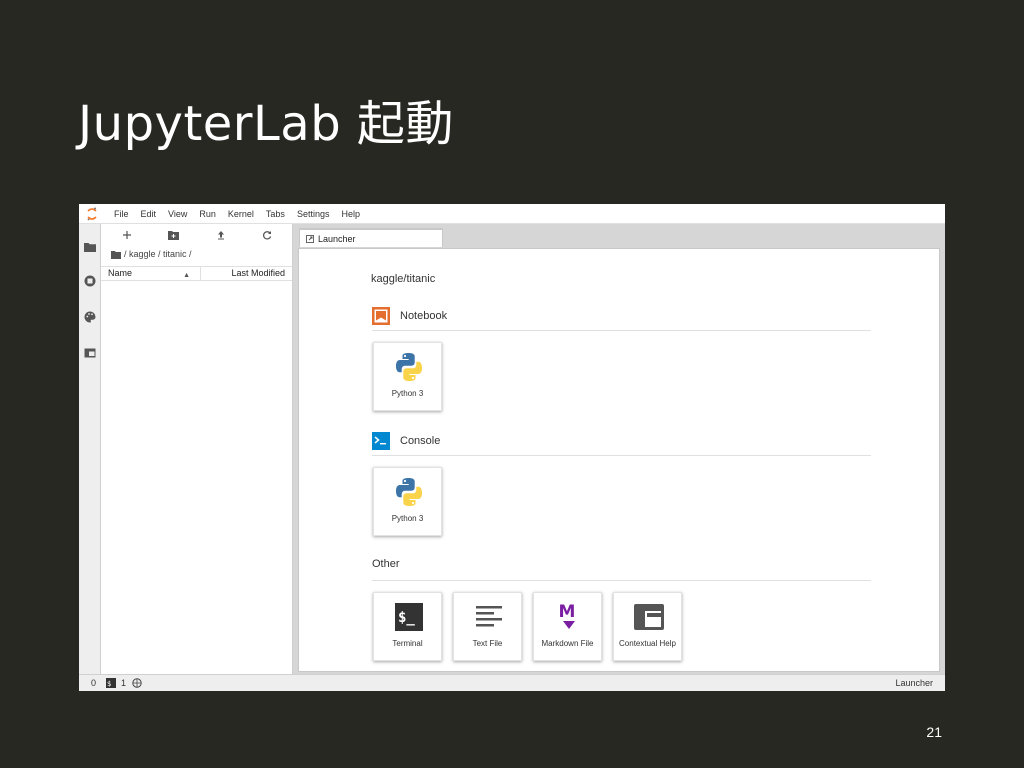 This screenshot has width=1024, height=768. I want to click on menu-settings: Settings, so click(313, 214).